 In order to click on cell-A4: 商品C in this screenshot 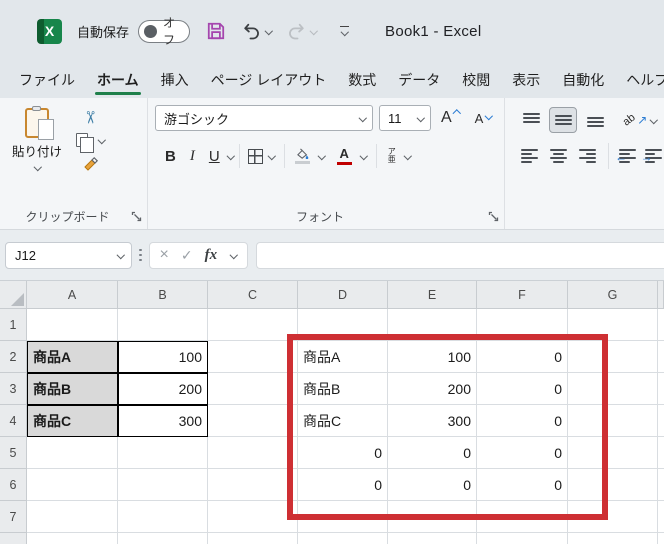, I will do `click(72, 421)`.